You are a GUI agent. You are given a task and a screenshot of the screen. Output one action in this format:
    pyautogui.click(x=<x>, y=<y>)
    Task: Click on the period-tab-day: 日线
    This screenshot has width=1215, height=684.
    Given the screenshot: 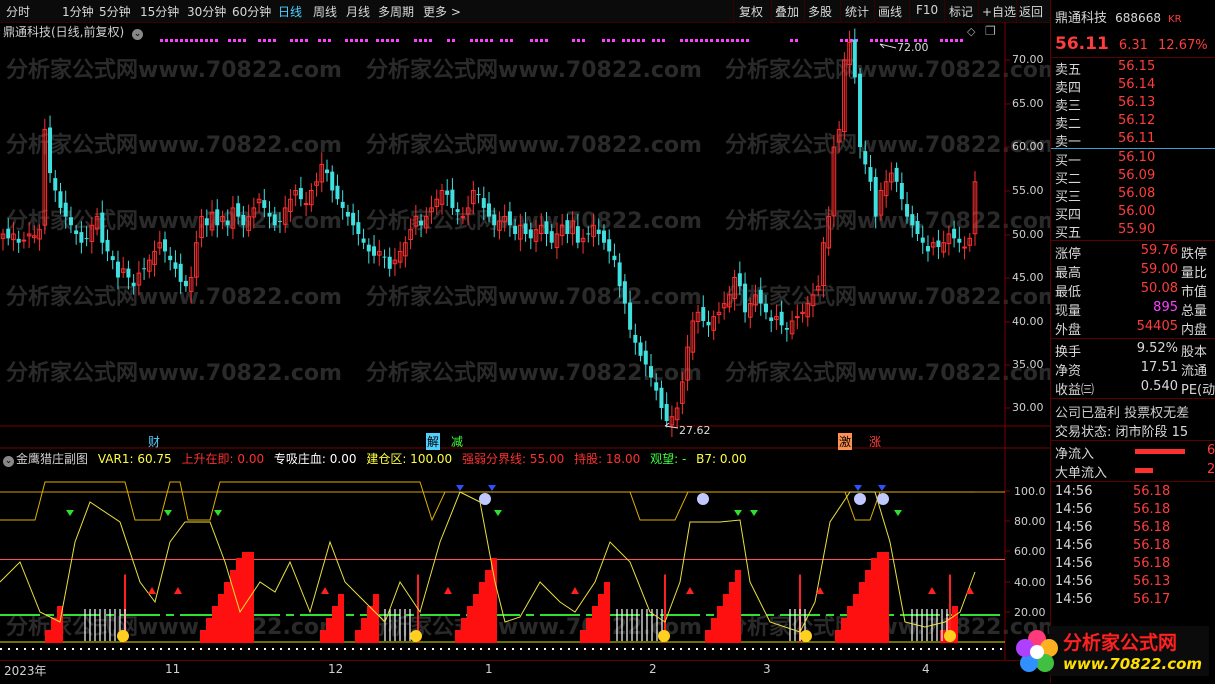 What is the action you would take?
    pyautogui.click(x=290, y=11)
    